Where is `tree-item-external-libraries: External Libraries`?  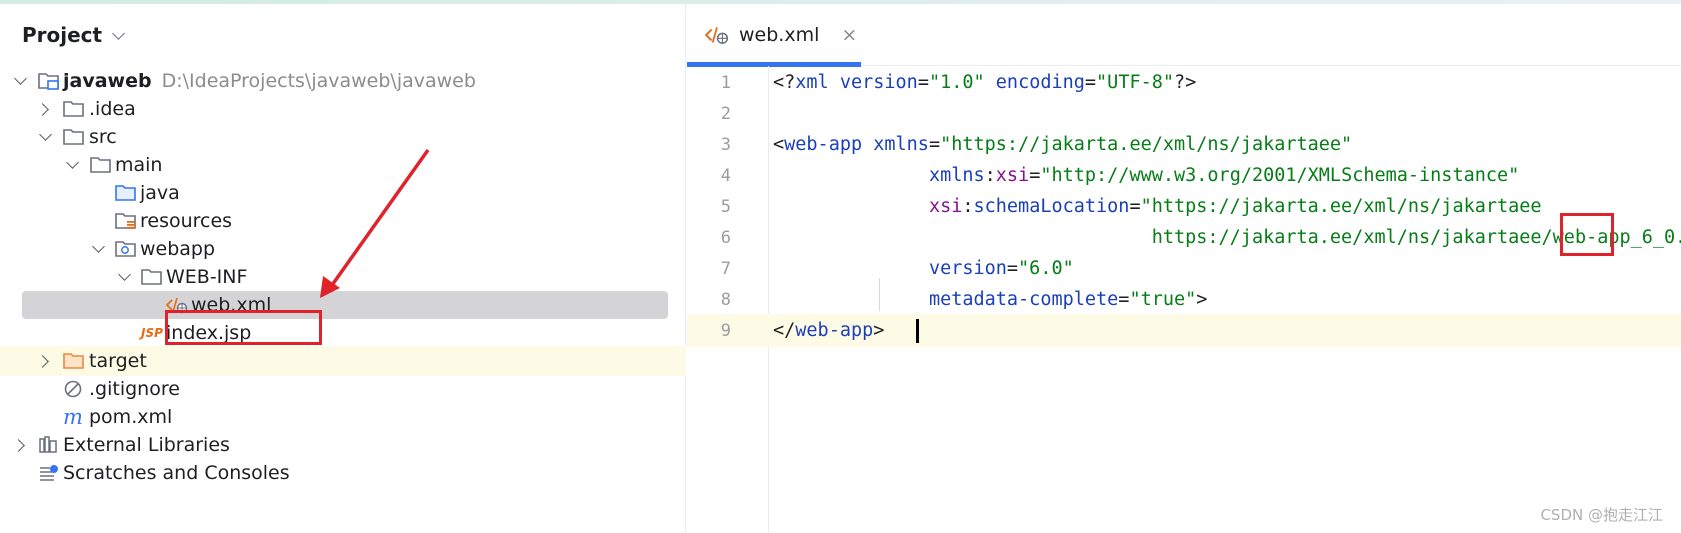 tree-item-external-libraries: External Libraries is located at coordinates (343, 445).